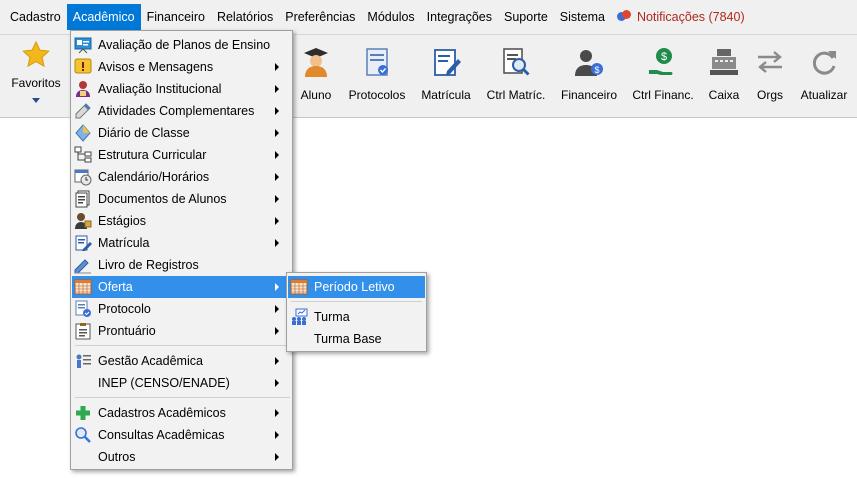 Image resolution: width=857 pixels, height=478 pixels. Describe the element at coordinates (83, 413) in the screenshot. I see `green-plus-icon` at that location.